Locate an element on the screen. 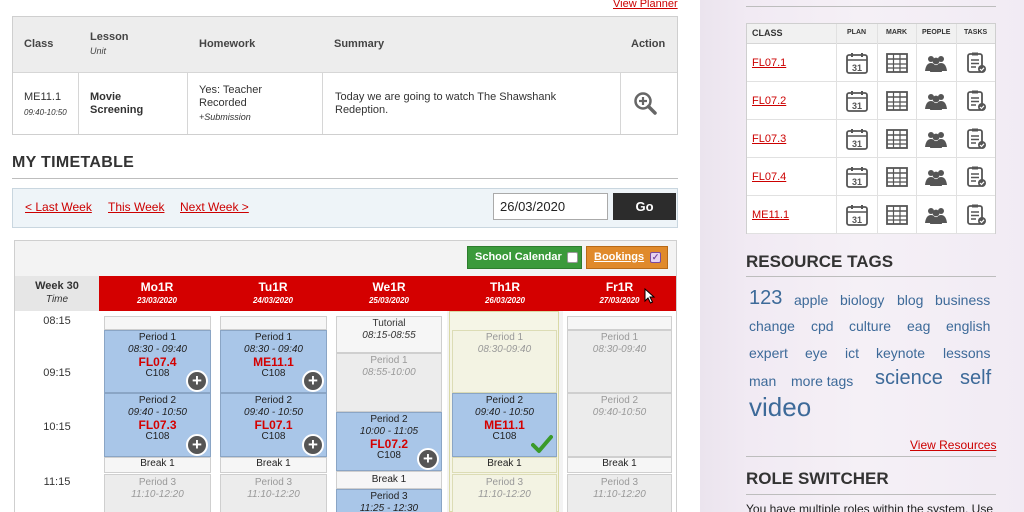 Image resolution: width=1024 pixels, height=512 pixels. class-row: FL07.2 31 is located at coordinates (871, 101).